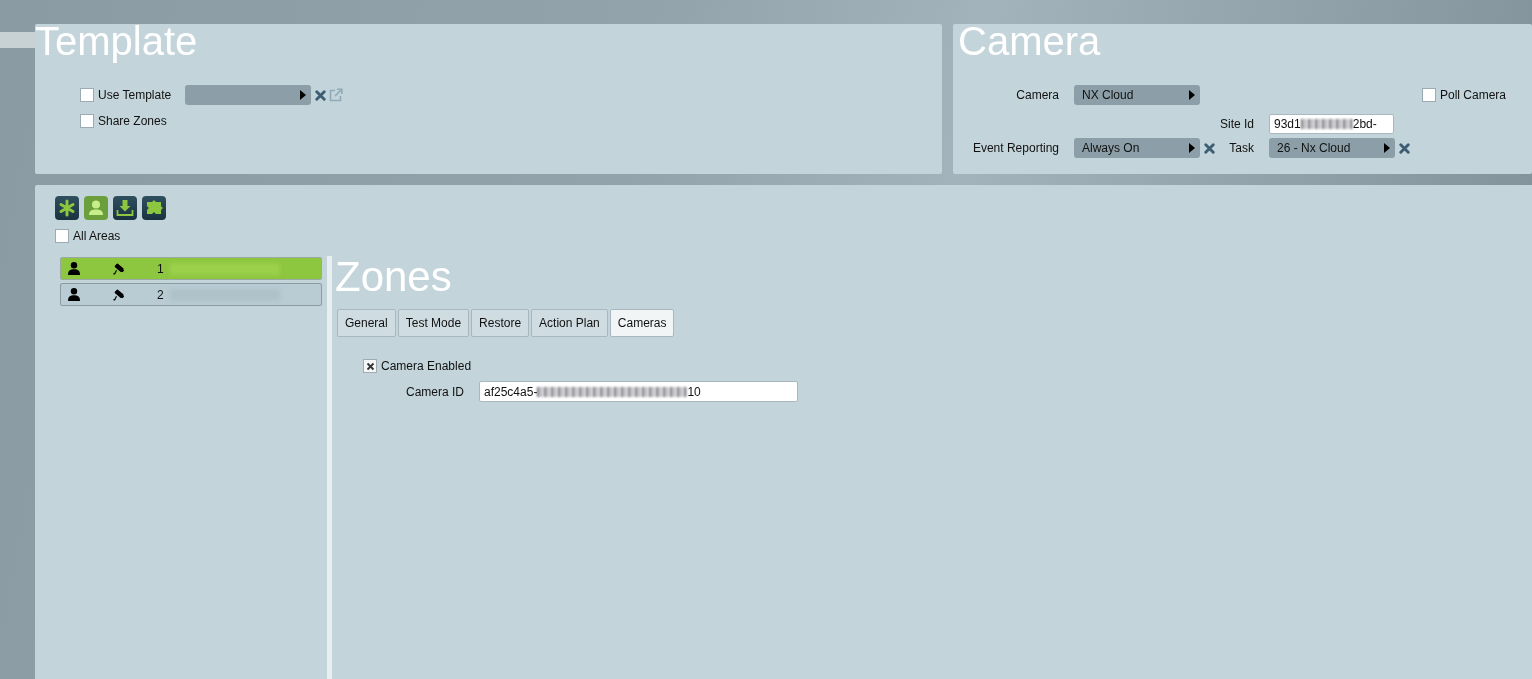  I want to click on field-label: Event Reporting, so click(1015, 148).